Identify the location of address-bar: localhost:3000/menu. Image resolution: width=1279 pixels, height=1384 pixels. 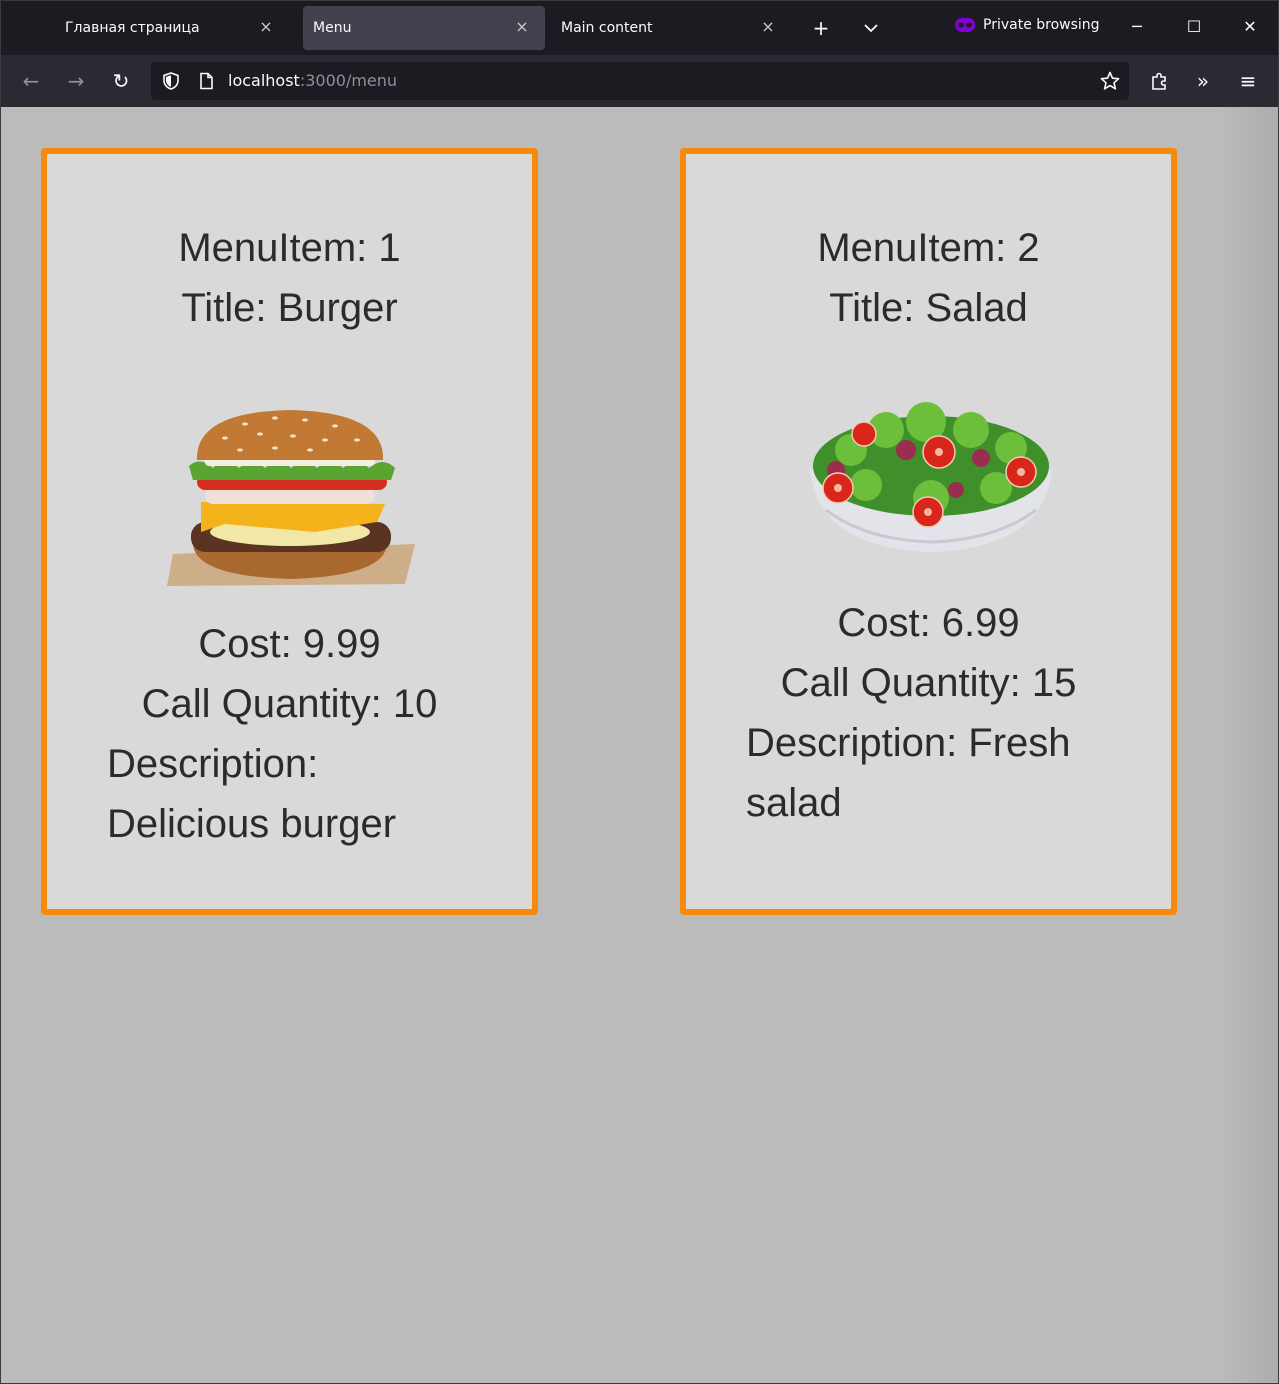
(640, 81).